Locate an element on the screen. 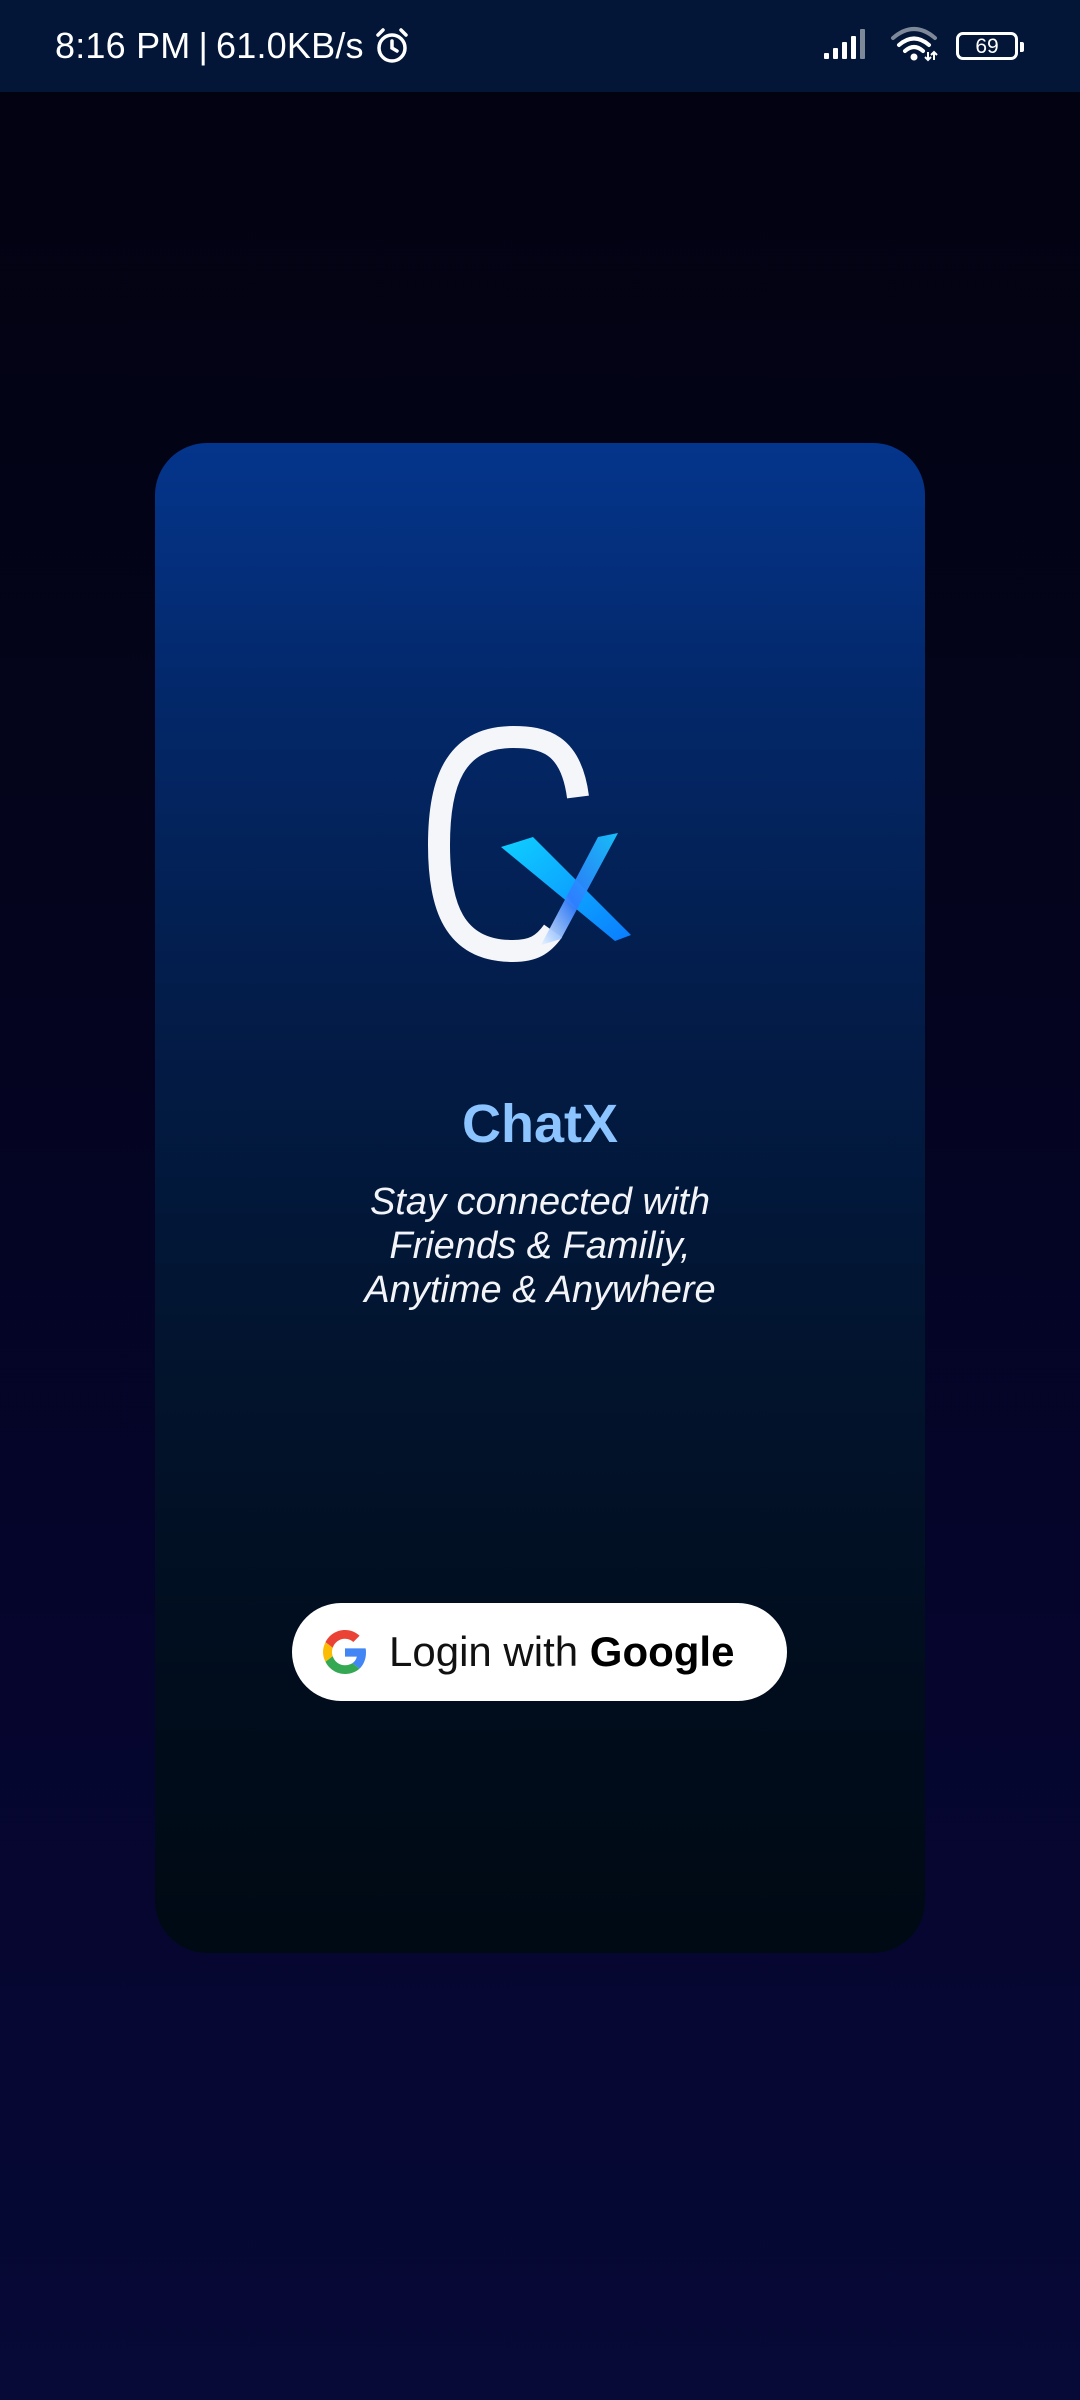 Image resolution: width=1080 pixels, height=2400 pixels. tagline-line-1: Stay connected with is located at coordinates (540, 1202).